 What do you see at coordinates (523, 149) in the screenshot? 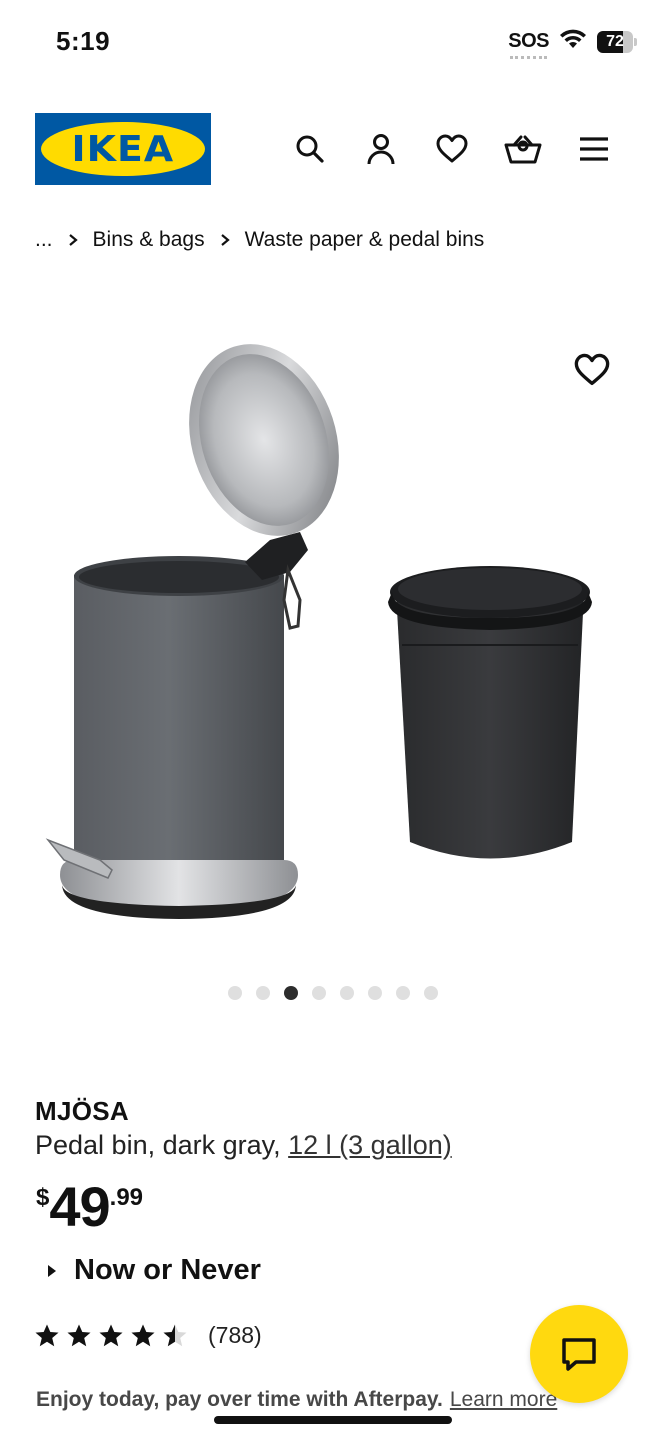
I see `cart-icon` at bounding box center [523, 149].